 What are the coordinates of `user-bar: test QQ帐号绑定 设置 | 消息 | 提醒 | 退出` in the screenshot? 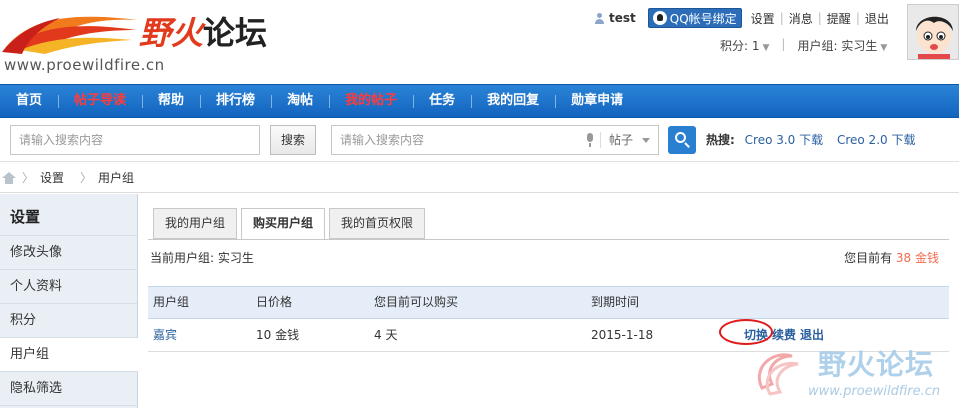 It's located at (741, 18).